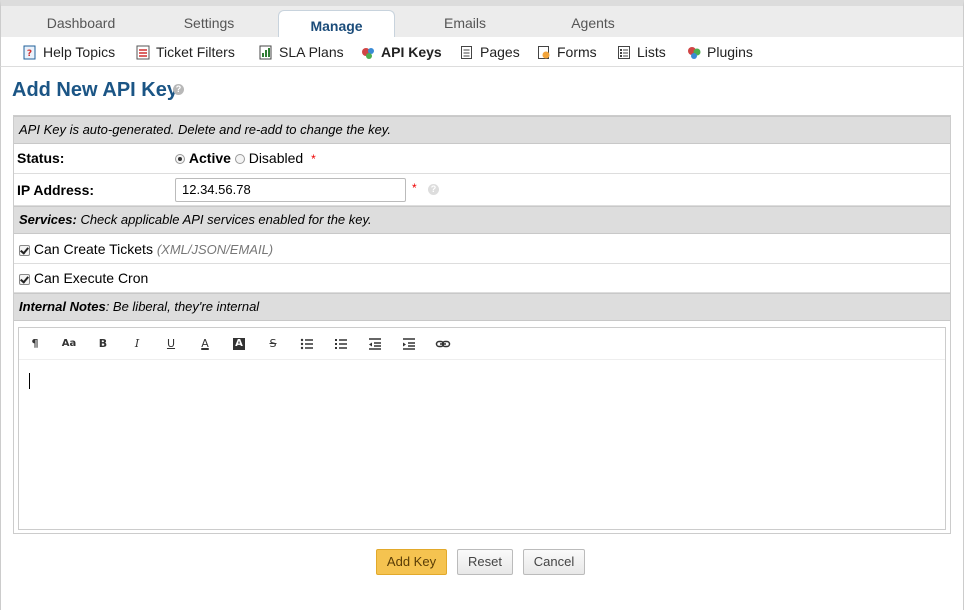 The image size is (966, 610). I want to click on can-create-option: Can Create Tickets (XML/JSON/EMAIL), so click(146, 249).